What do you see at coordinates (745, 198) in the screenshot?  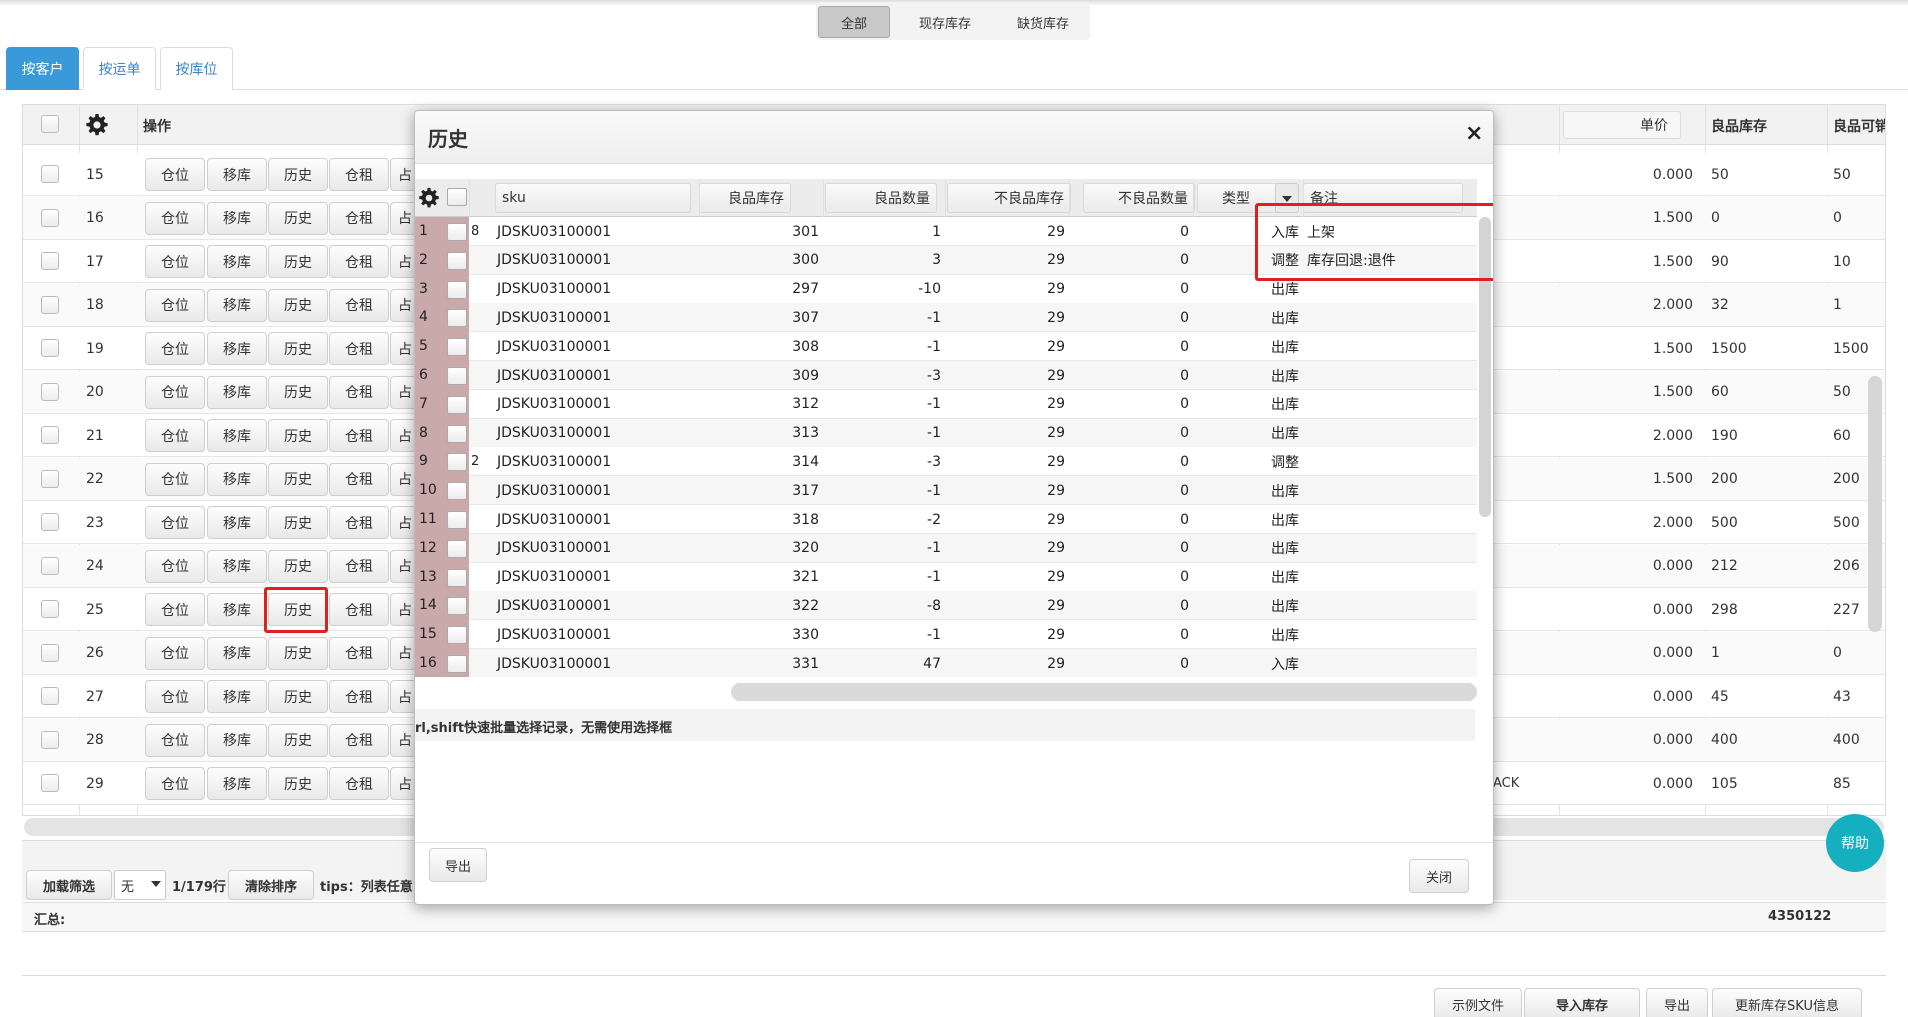 I see `good-stock-column-header: 良品库存` at bounding box center [745, 198].